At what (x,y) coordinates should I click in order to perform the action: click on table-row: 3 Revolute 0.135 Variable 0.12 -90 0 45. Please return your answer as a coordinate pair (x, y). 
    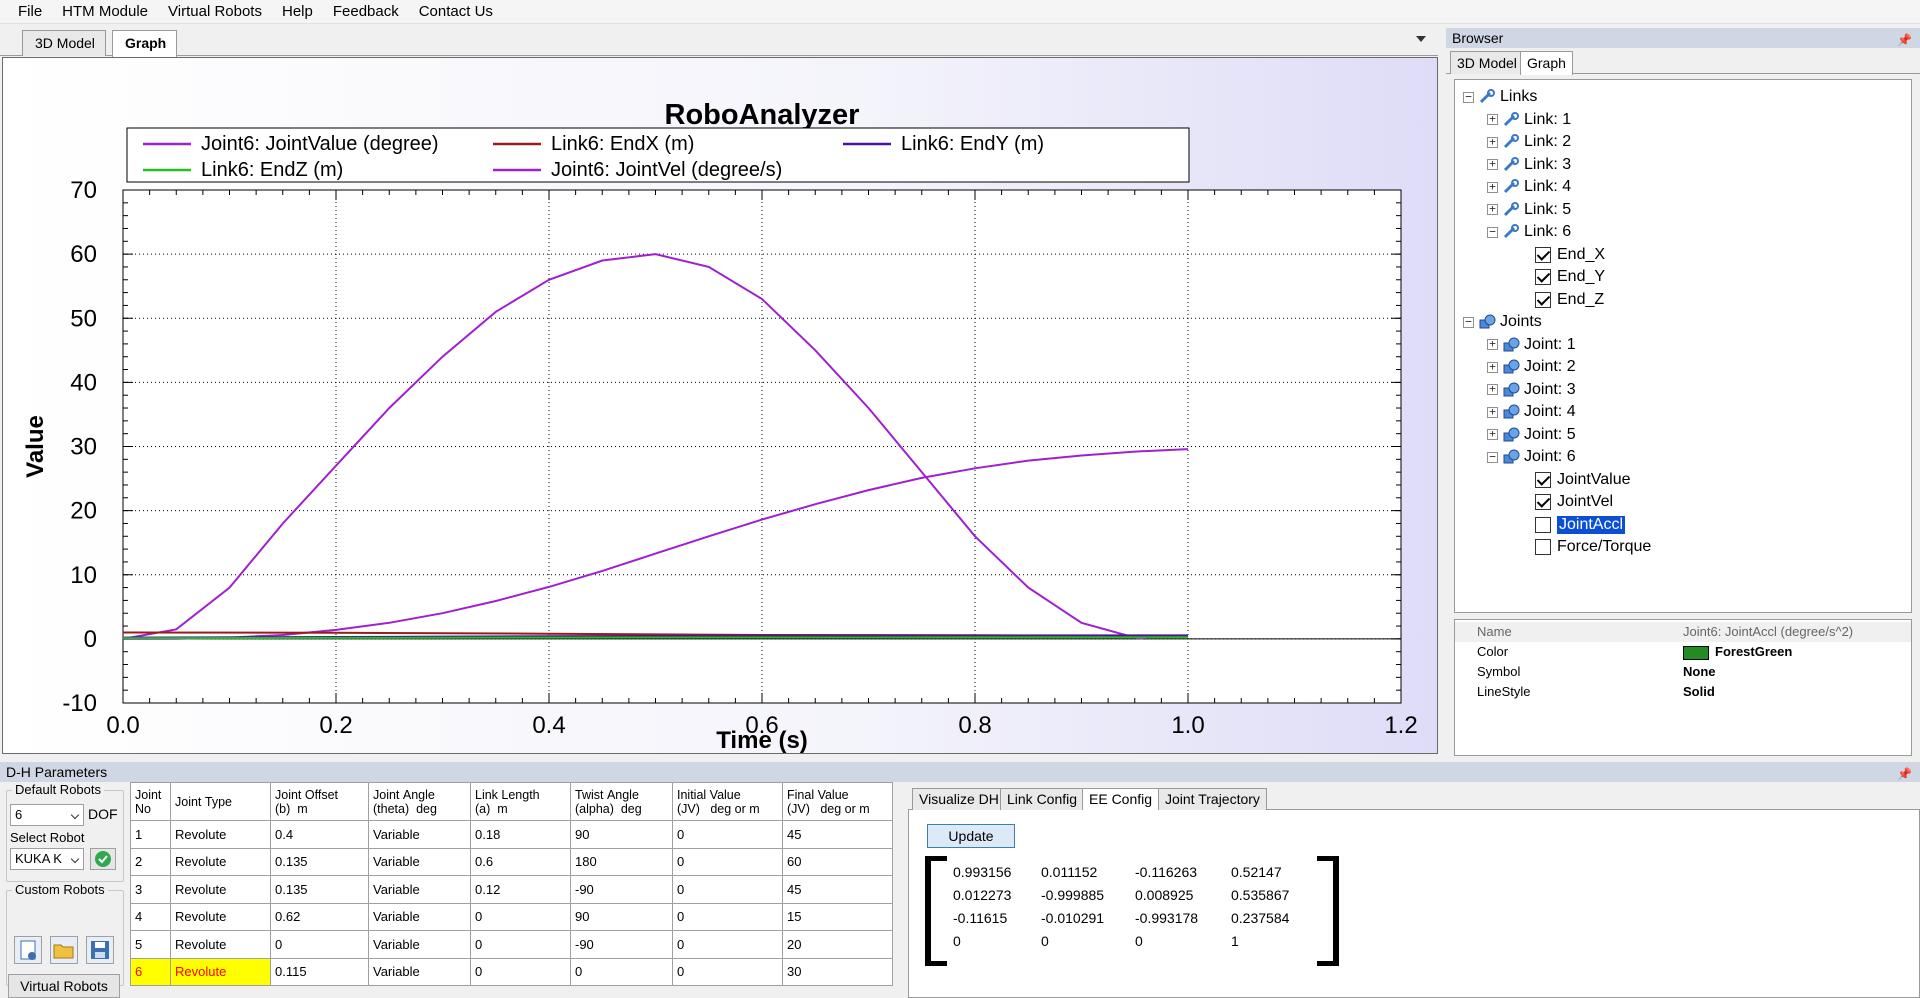
    Looking at the image, I should click on (511, 889).